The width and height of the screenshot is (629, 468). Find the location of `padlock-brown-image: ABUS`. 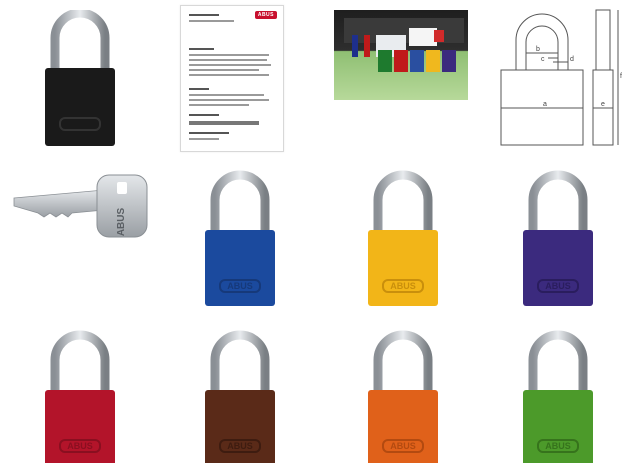

padlock-brown-image: ABUS is located at coordinates (240, 398).